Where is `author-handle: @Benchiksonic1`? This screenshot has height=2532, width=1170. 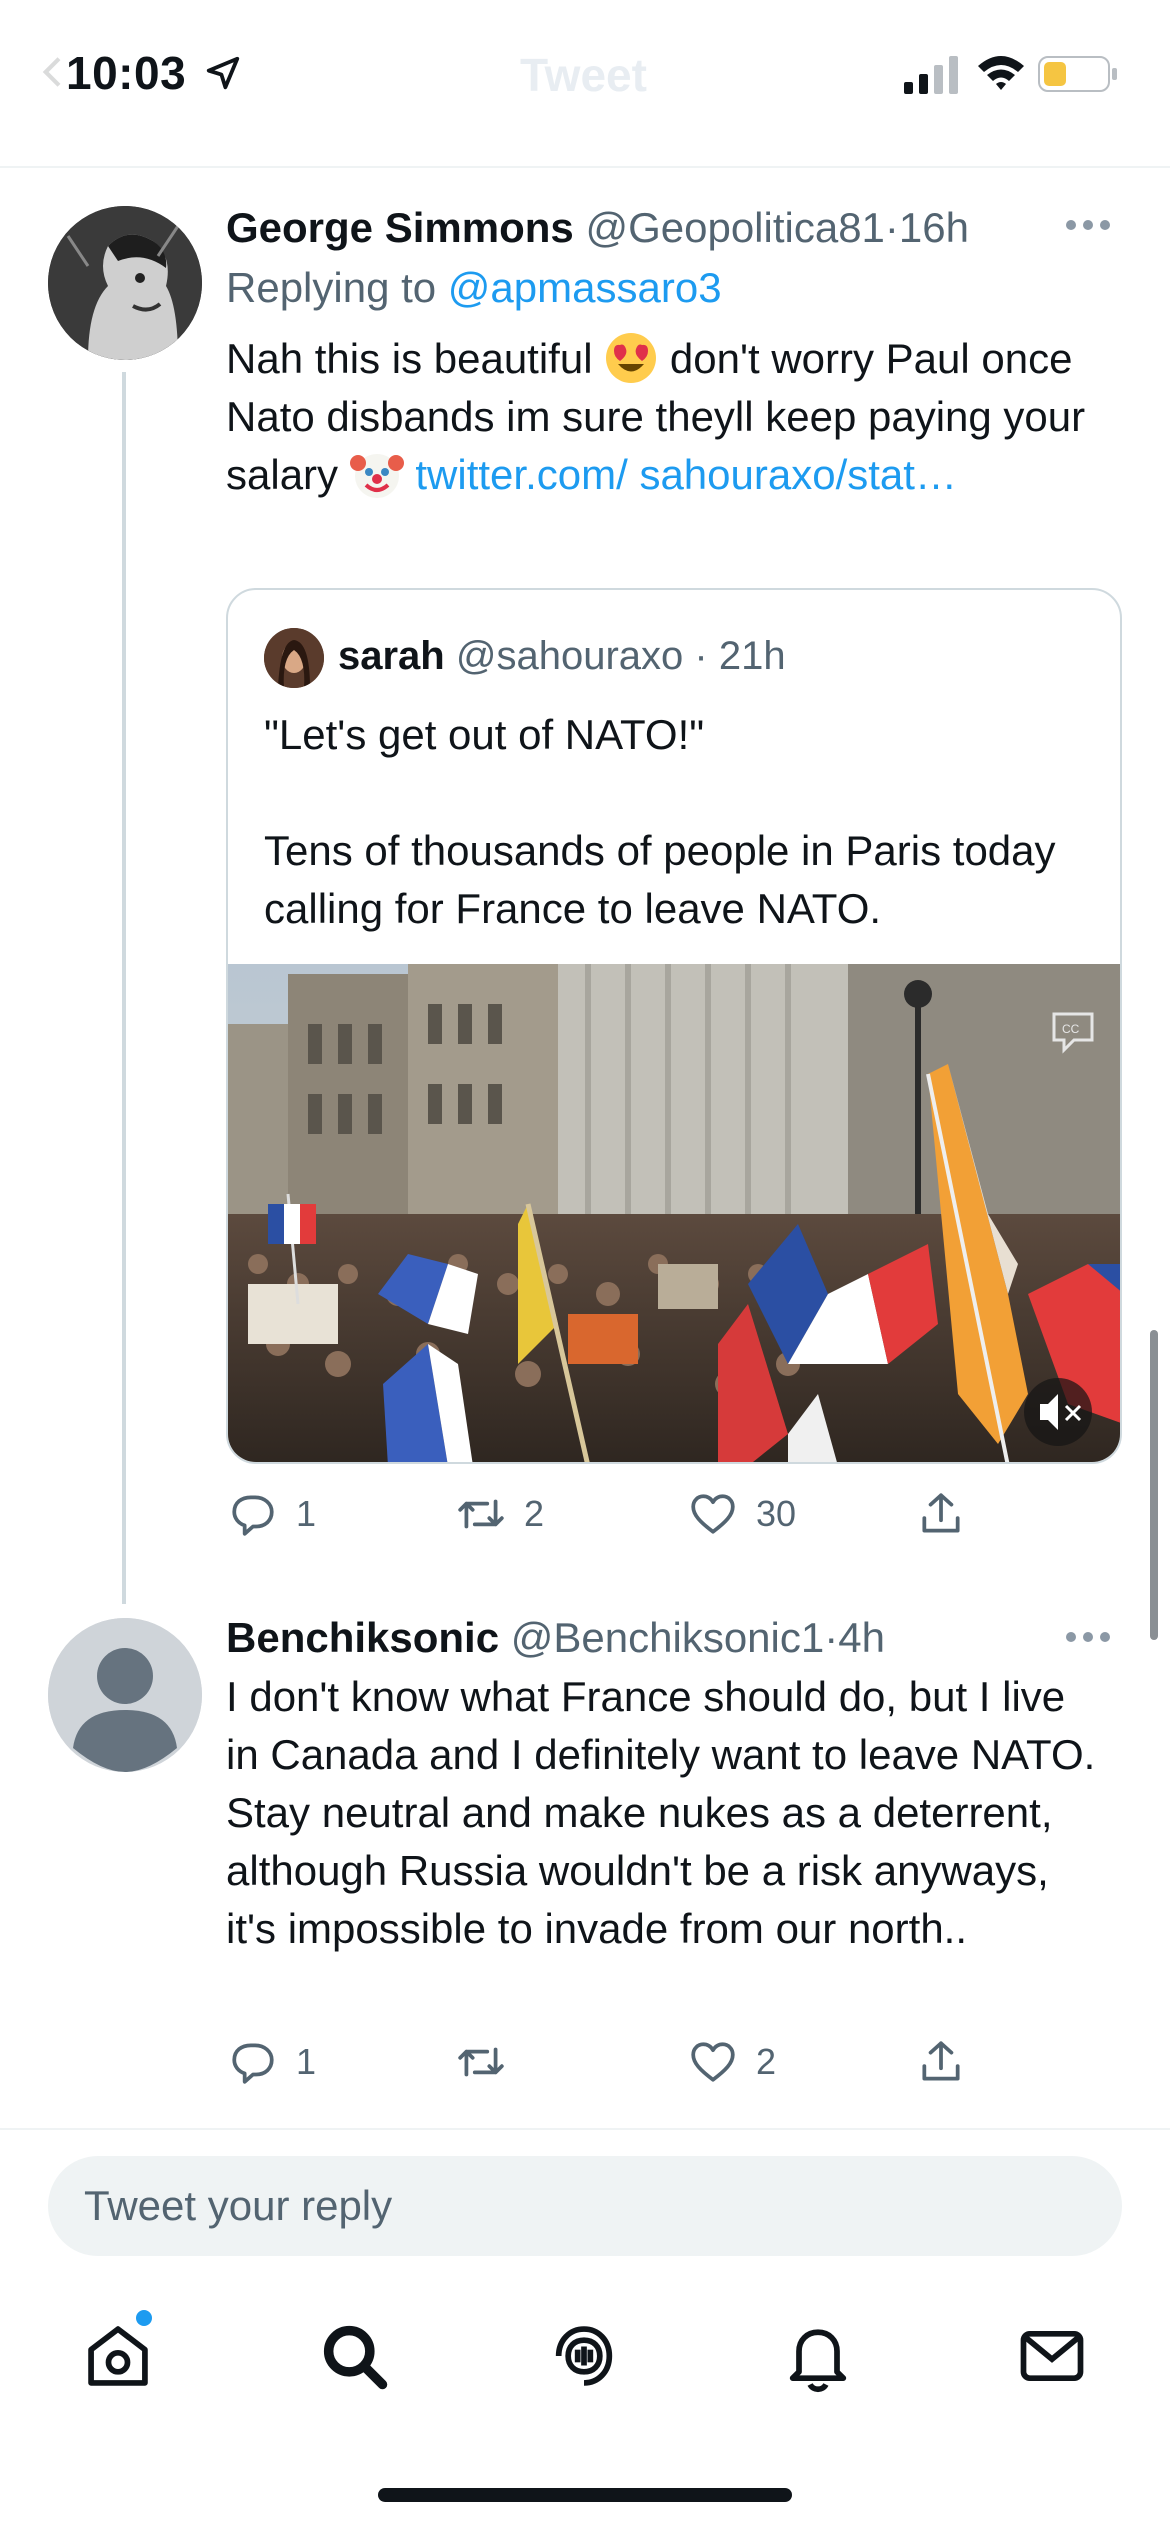 author-handle: @Benchiksonic1 is located at coordinates (667, 1637).